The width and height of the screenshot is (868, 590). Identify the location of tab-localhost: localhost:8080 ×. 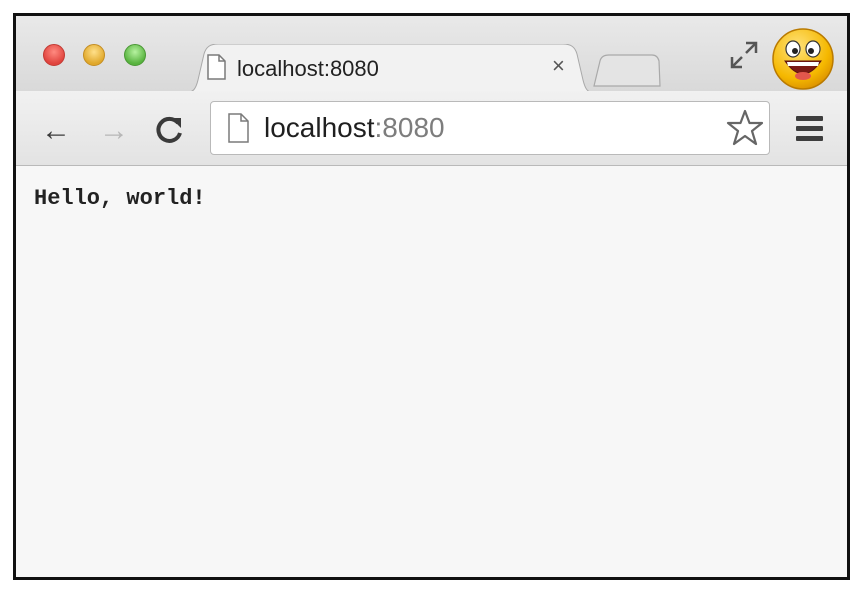
(389, 68).